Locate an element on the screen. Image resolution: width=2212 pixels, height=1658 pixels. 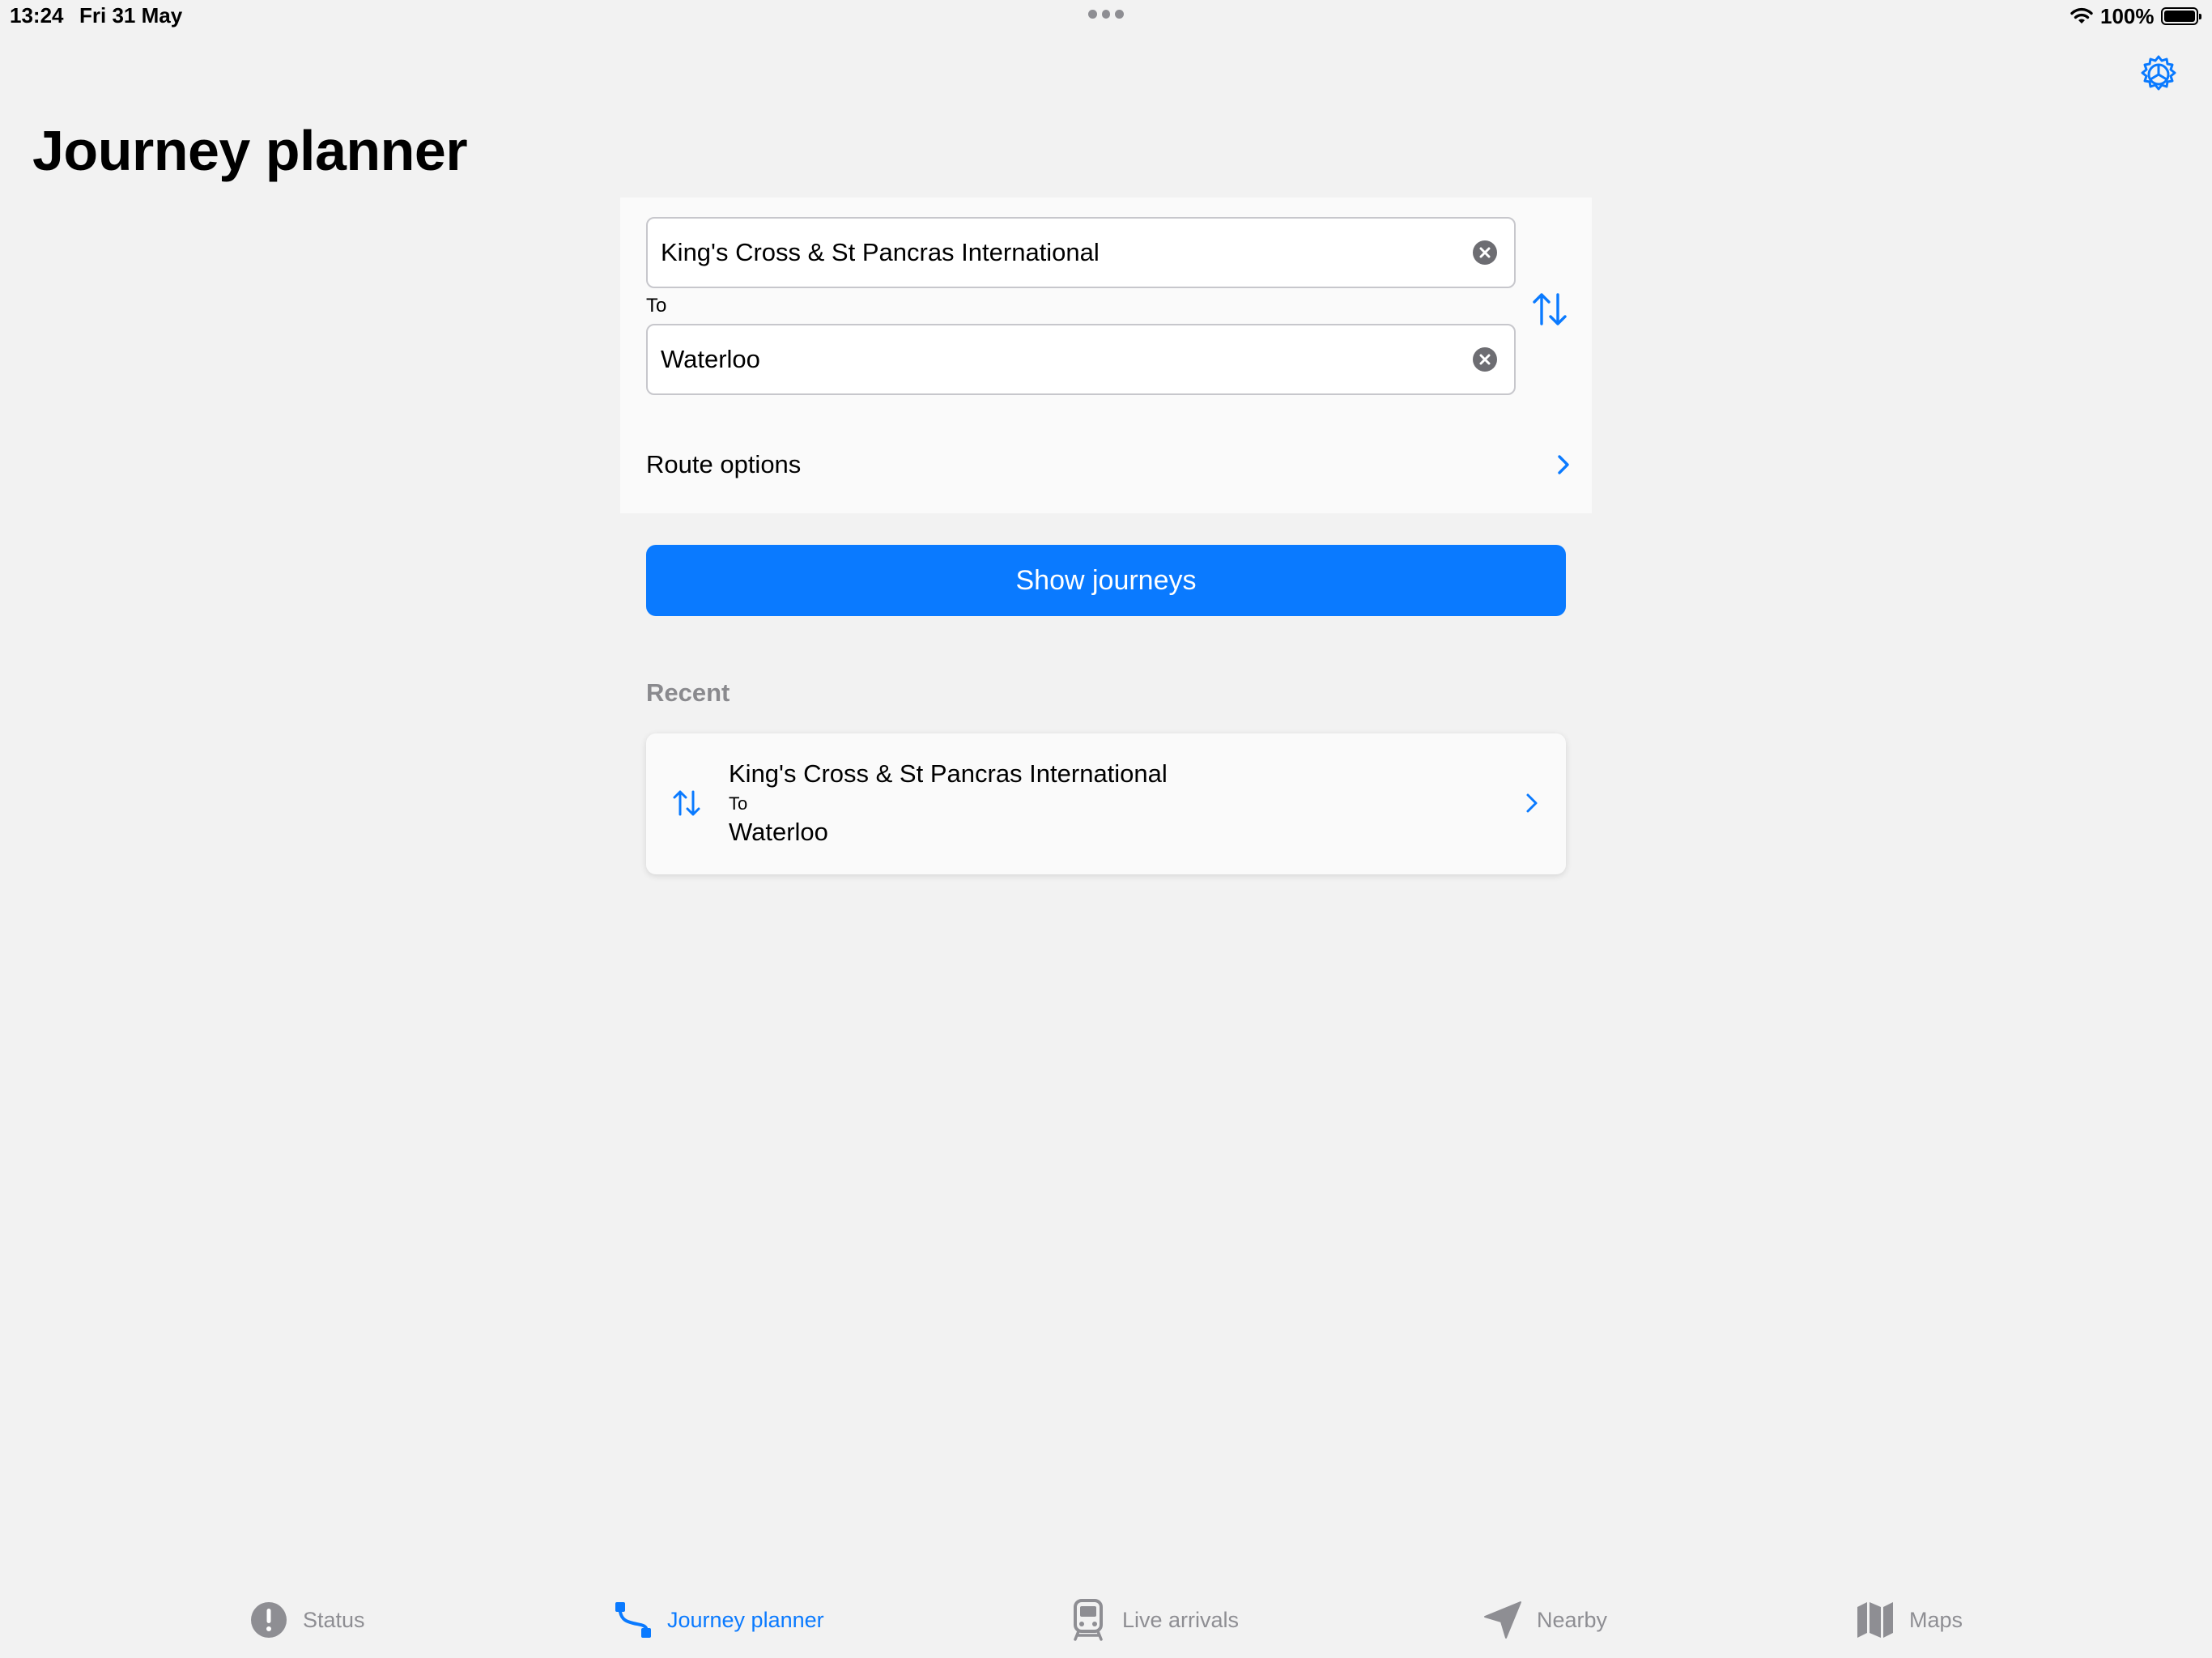
from-input is located at coordinates (1049, 253).